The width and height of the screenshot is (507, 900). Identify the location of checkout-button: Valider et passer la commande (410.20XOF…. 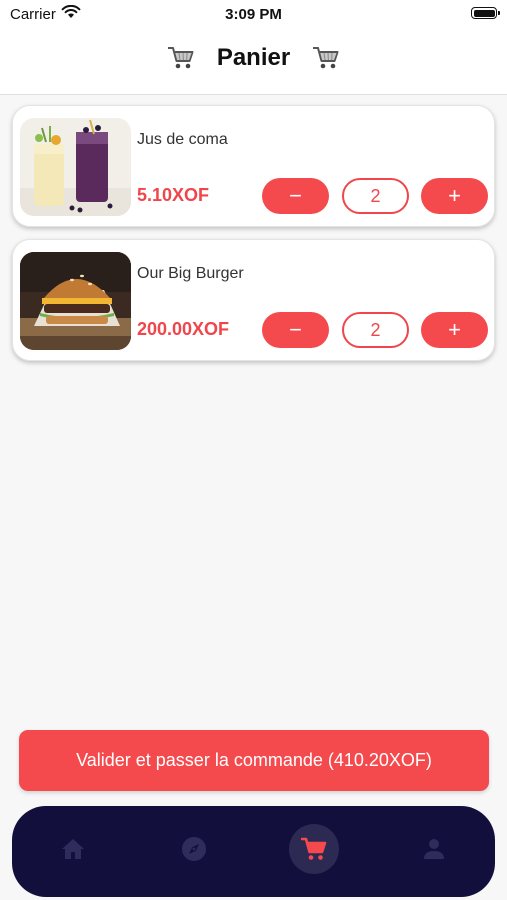
(254, 760).